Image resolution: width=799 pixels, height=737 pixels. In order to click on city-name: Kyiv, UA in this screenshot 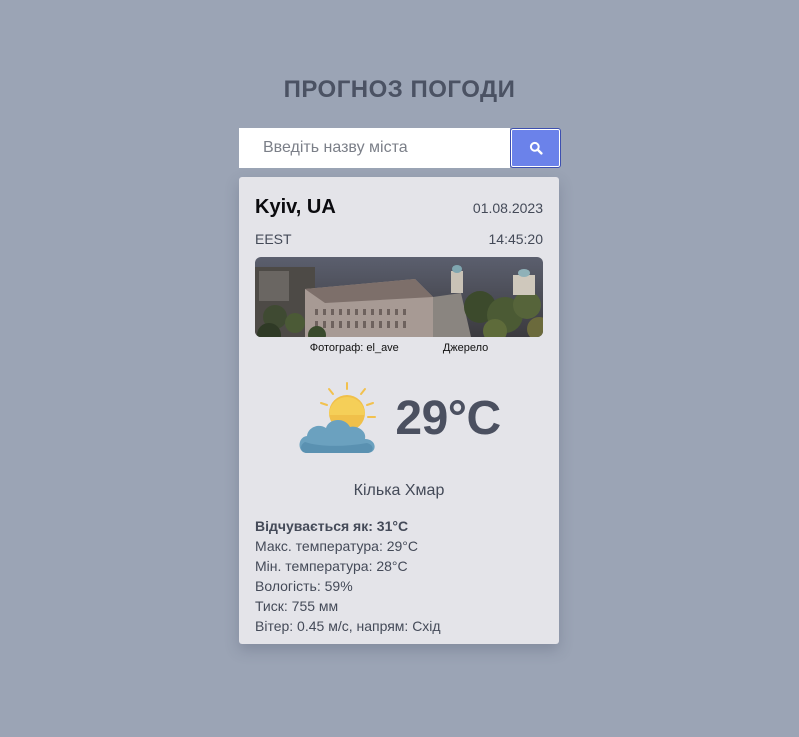, I will do `click(295, 207)`.